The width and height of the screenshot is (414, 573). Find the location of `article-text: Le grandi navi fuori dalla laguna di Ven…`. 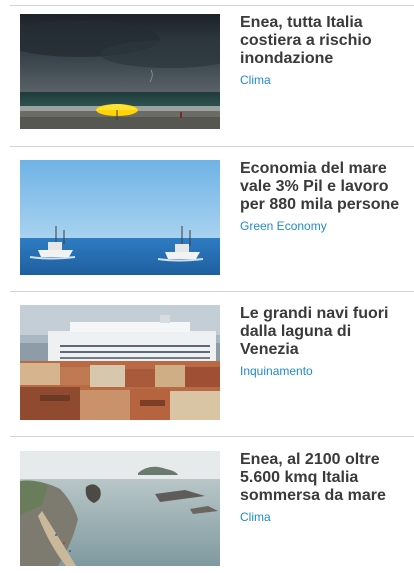

article-text: Le grandi navi fuori dalla laguna di Ven… is located at coordinates (323, 341).